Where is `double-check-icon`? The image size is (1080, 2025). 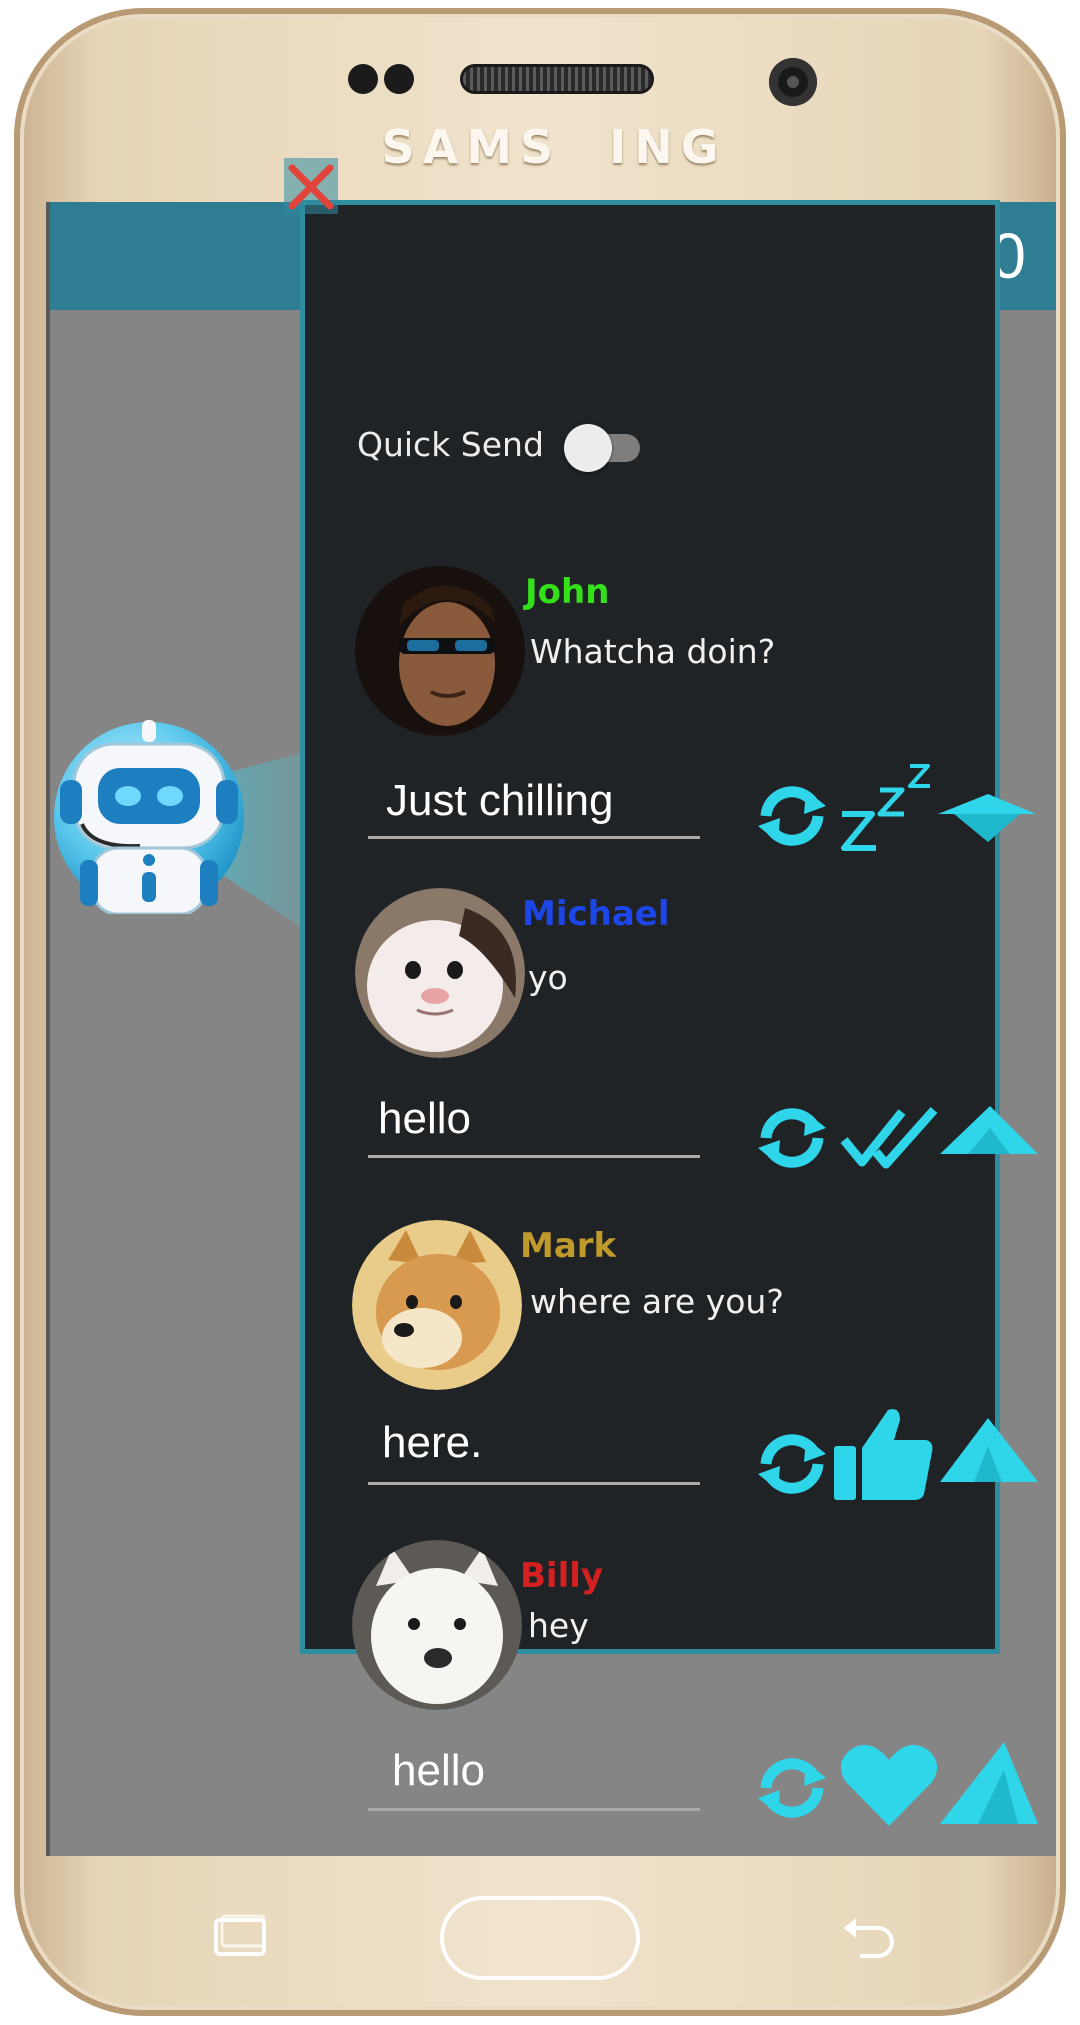
double-check-icon is located at coordinates (890, 1139).